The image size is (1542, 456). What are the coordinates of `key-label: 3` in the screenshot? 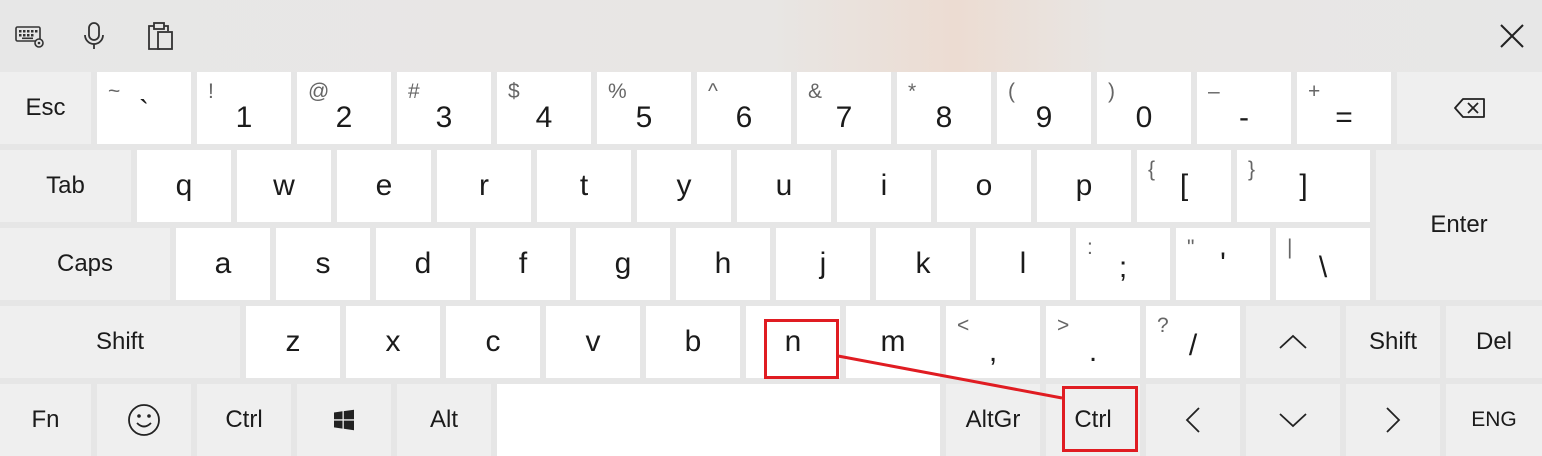 It's located at (444, 117).